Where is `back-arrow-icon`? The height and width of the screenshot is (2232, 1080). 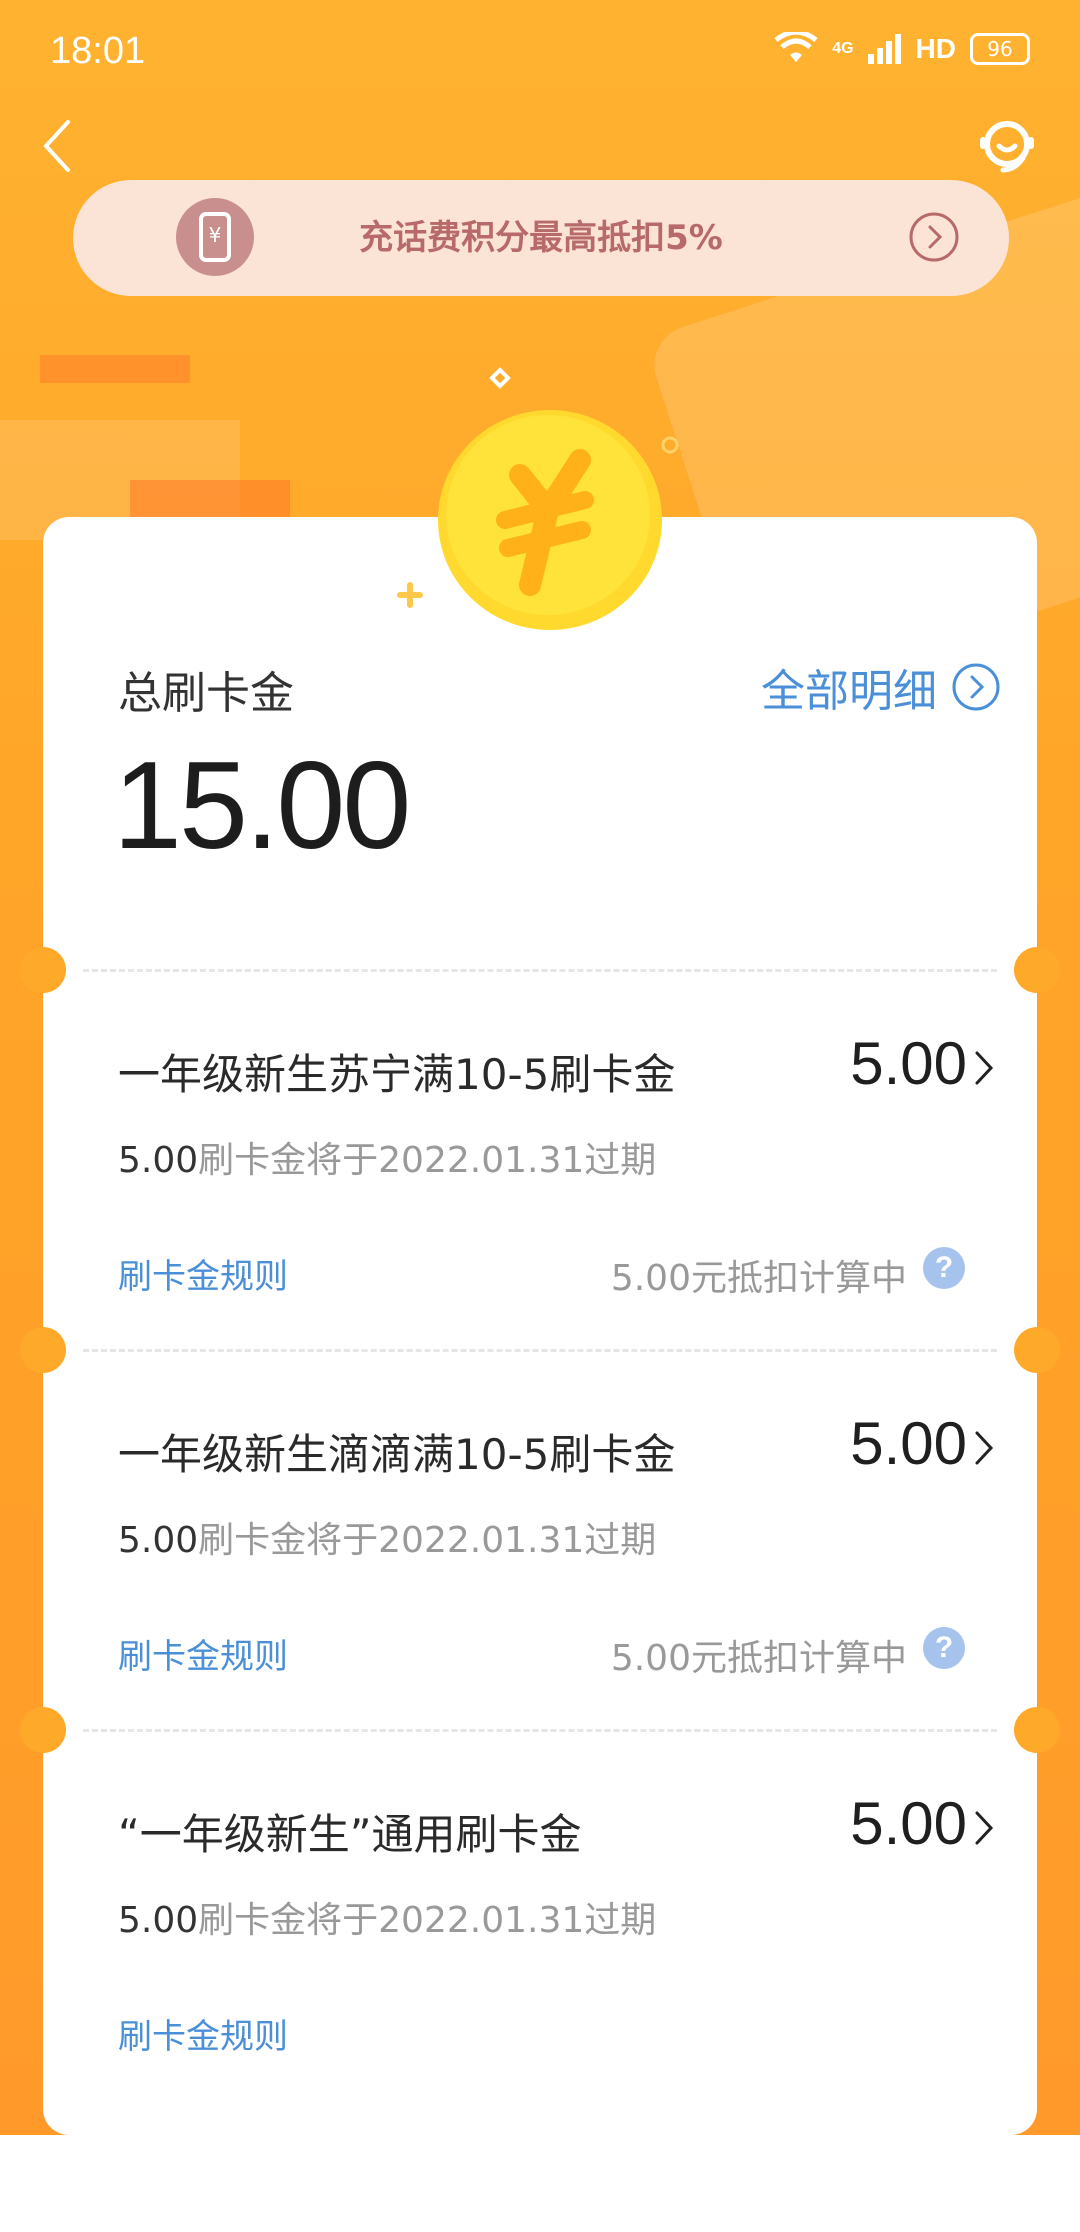 back-arrow-icon is located at coordinates (58, 146).